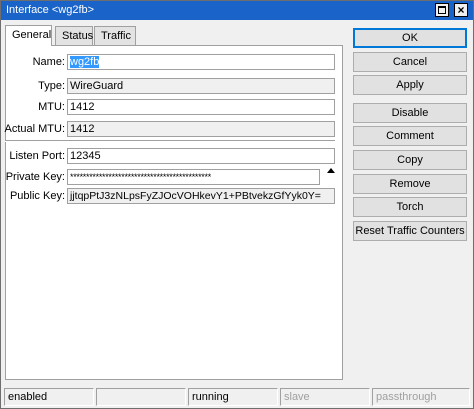 The width and height of the screenshot is (474, 409). Describe the element at coordinates (115, 35) in the screenshot. I see `tab-traffic: Traffic` at that location.